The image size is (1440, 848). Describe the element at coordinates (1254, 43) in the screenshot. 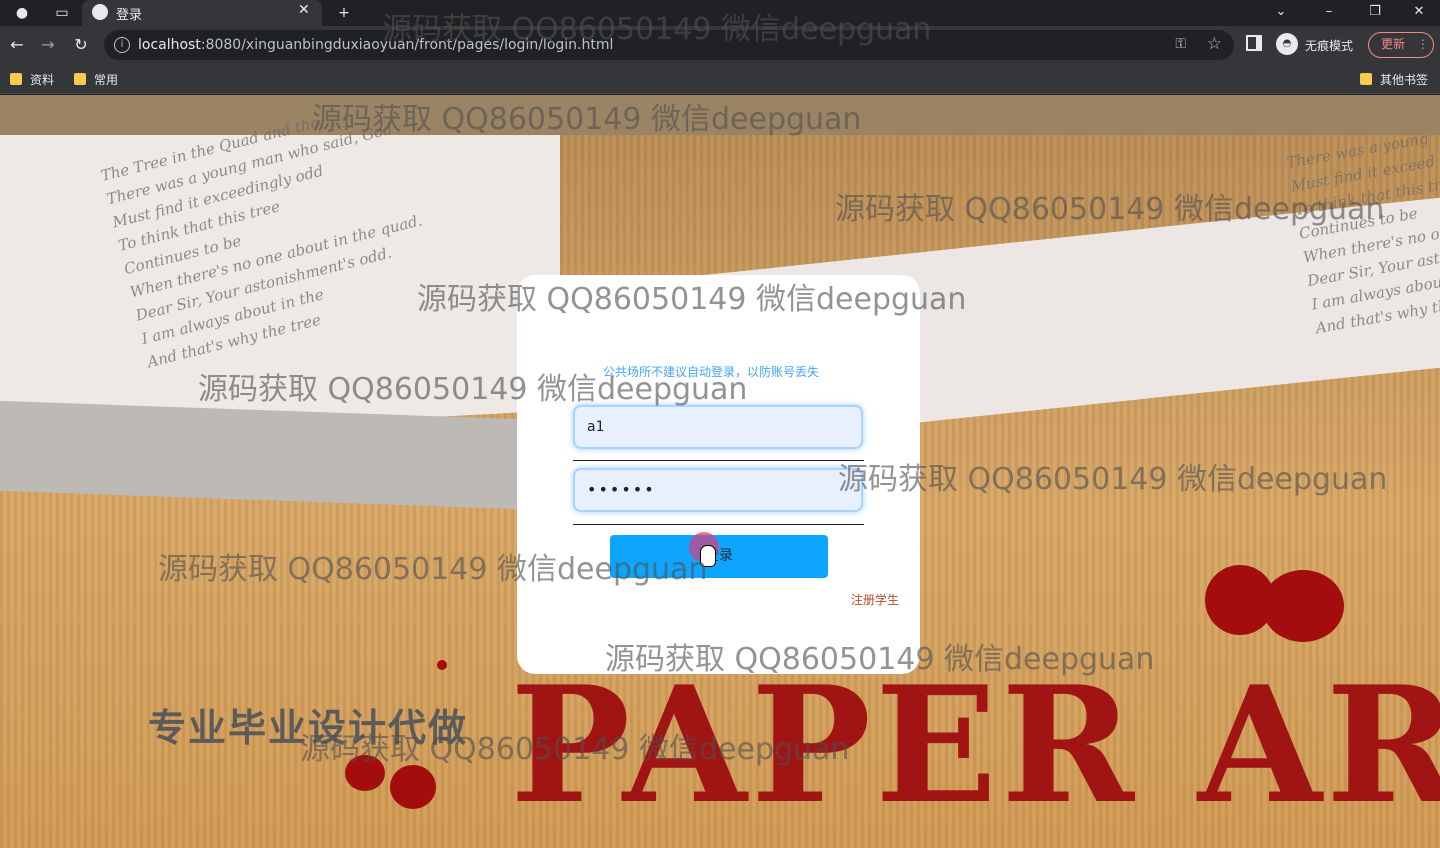

I see `side-panel-icon` at that location.